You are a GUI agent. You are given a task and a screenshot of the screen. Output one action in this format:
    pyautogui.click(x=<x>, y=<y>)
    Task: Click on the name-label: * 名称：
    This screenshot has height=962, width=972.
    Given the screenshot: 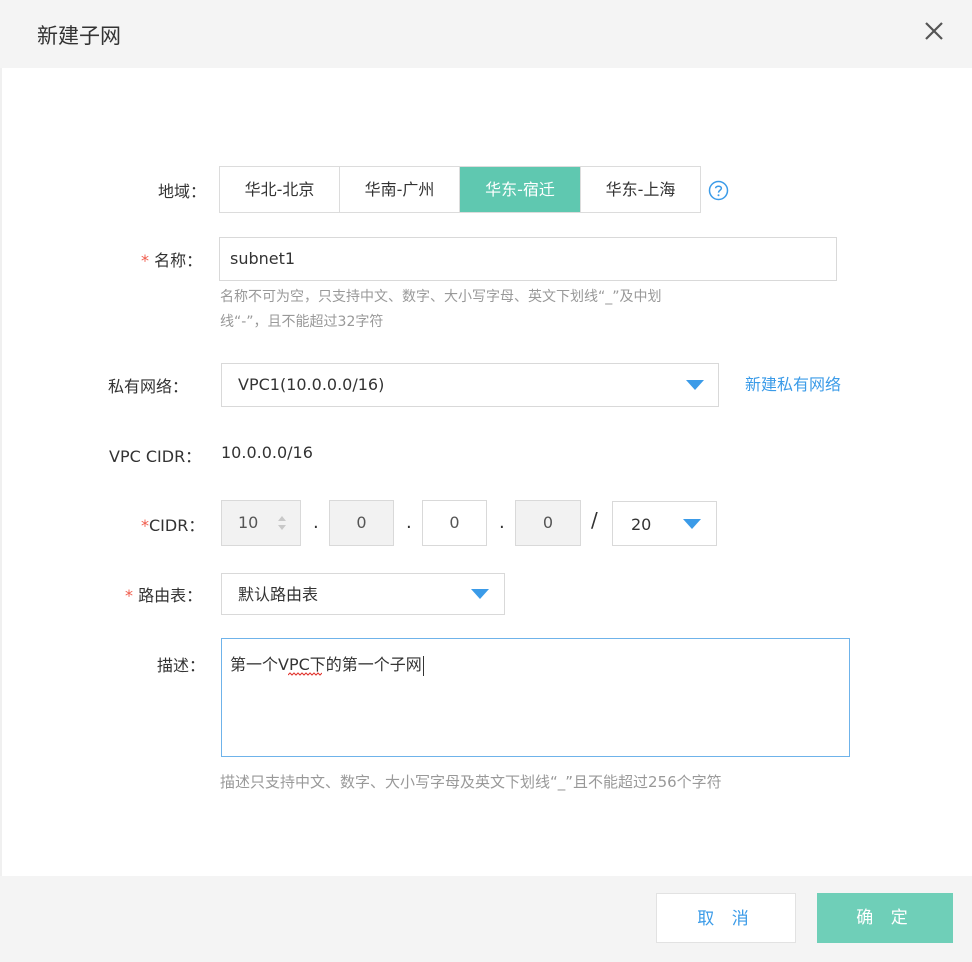 What is the action you would take?
    pyautogui.click(x=171, y=259)
    